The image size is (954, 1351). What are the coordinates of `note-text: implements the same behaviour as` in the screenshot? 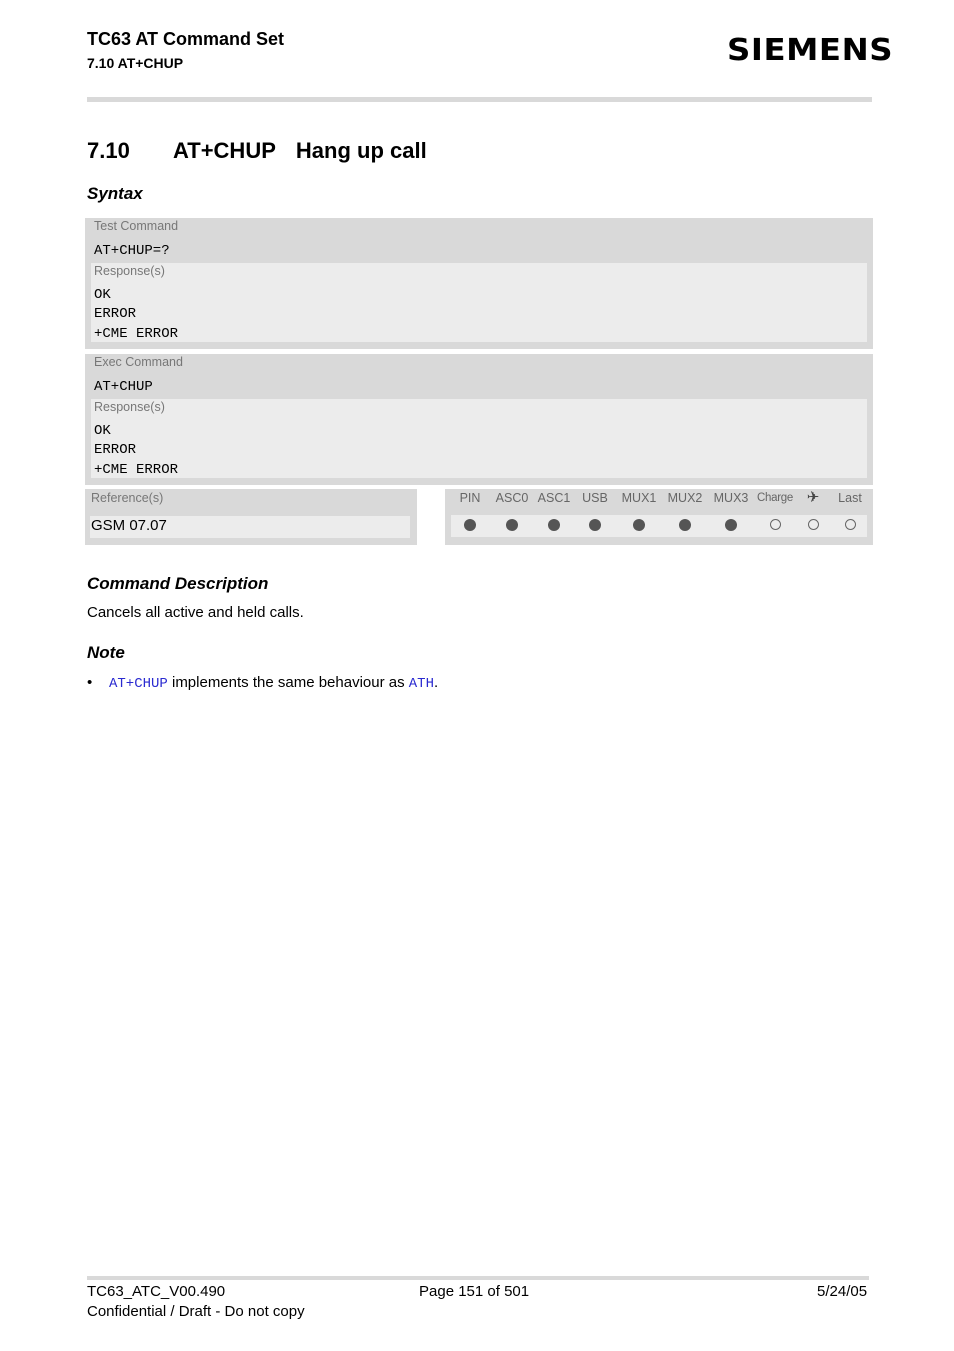 It's located at (288, 682).